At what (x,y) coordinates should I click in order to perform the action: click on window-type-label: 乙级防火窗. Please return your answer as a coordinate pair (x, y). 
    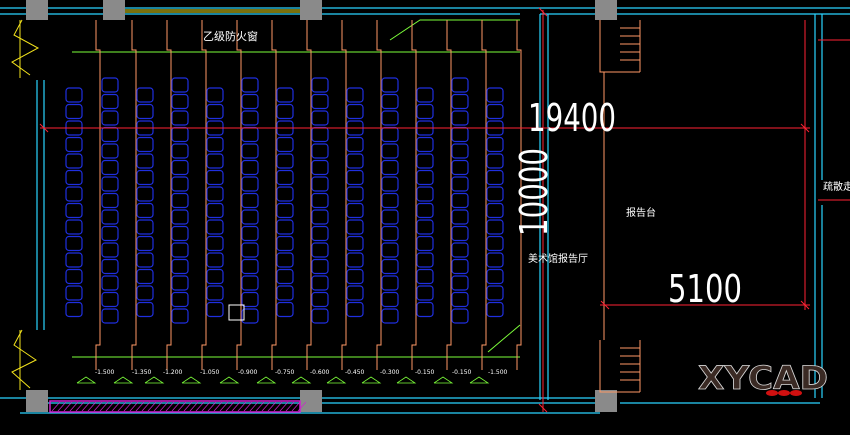
    Looking at the image, I should click on (230, 36).